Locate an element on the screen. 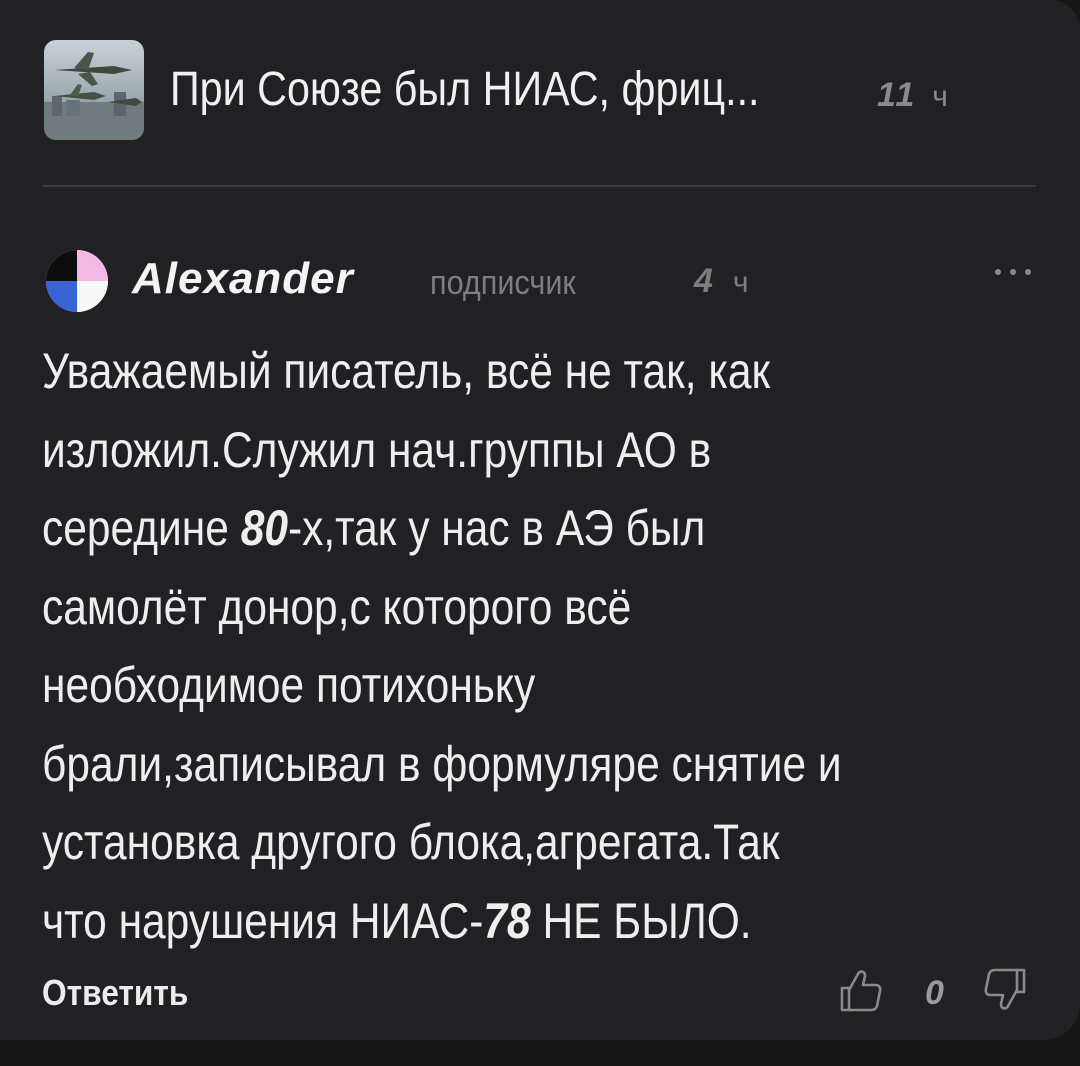 This screenshot has height=1066, width=1080. comment-line: брали,записывал в формуляре снятие и is located at coordinates (509, 764).